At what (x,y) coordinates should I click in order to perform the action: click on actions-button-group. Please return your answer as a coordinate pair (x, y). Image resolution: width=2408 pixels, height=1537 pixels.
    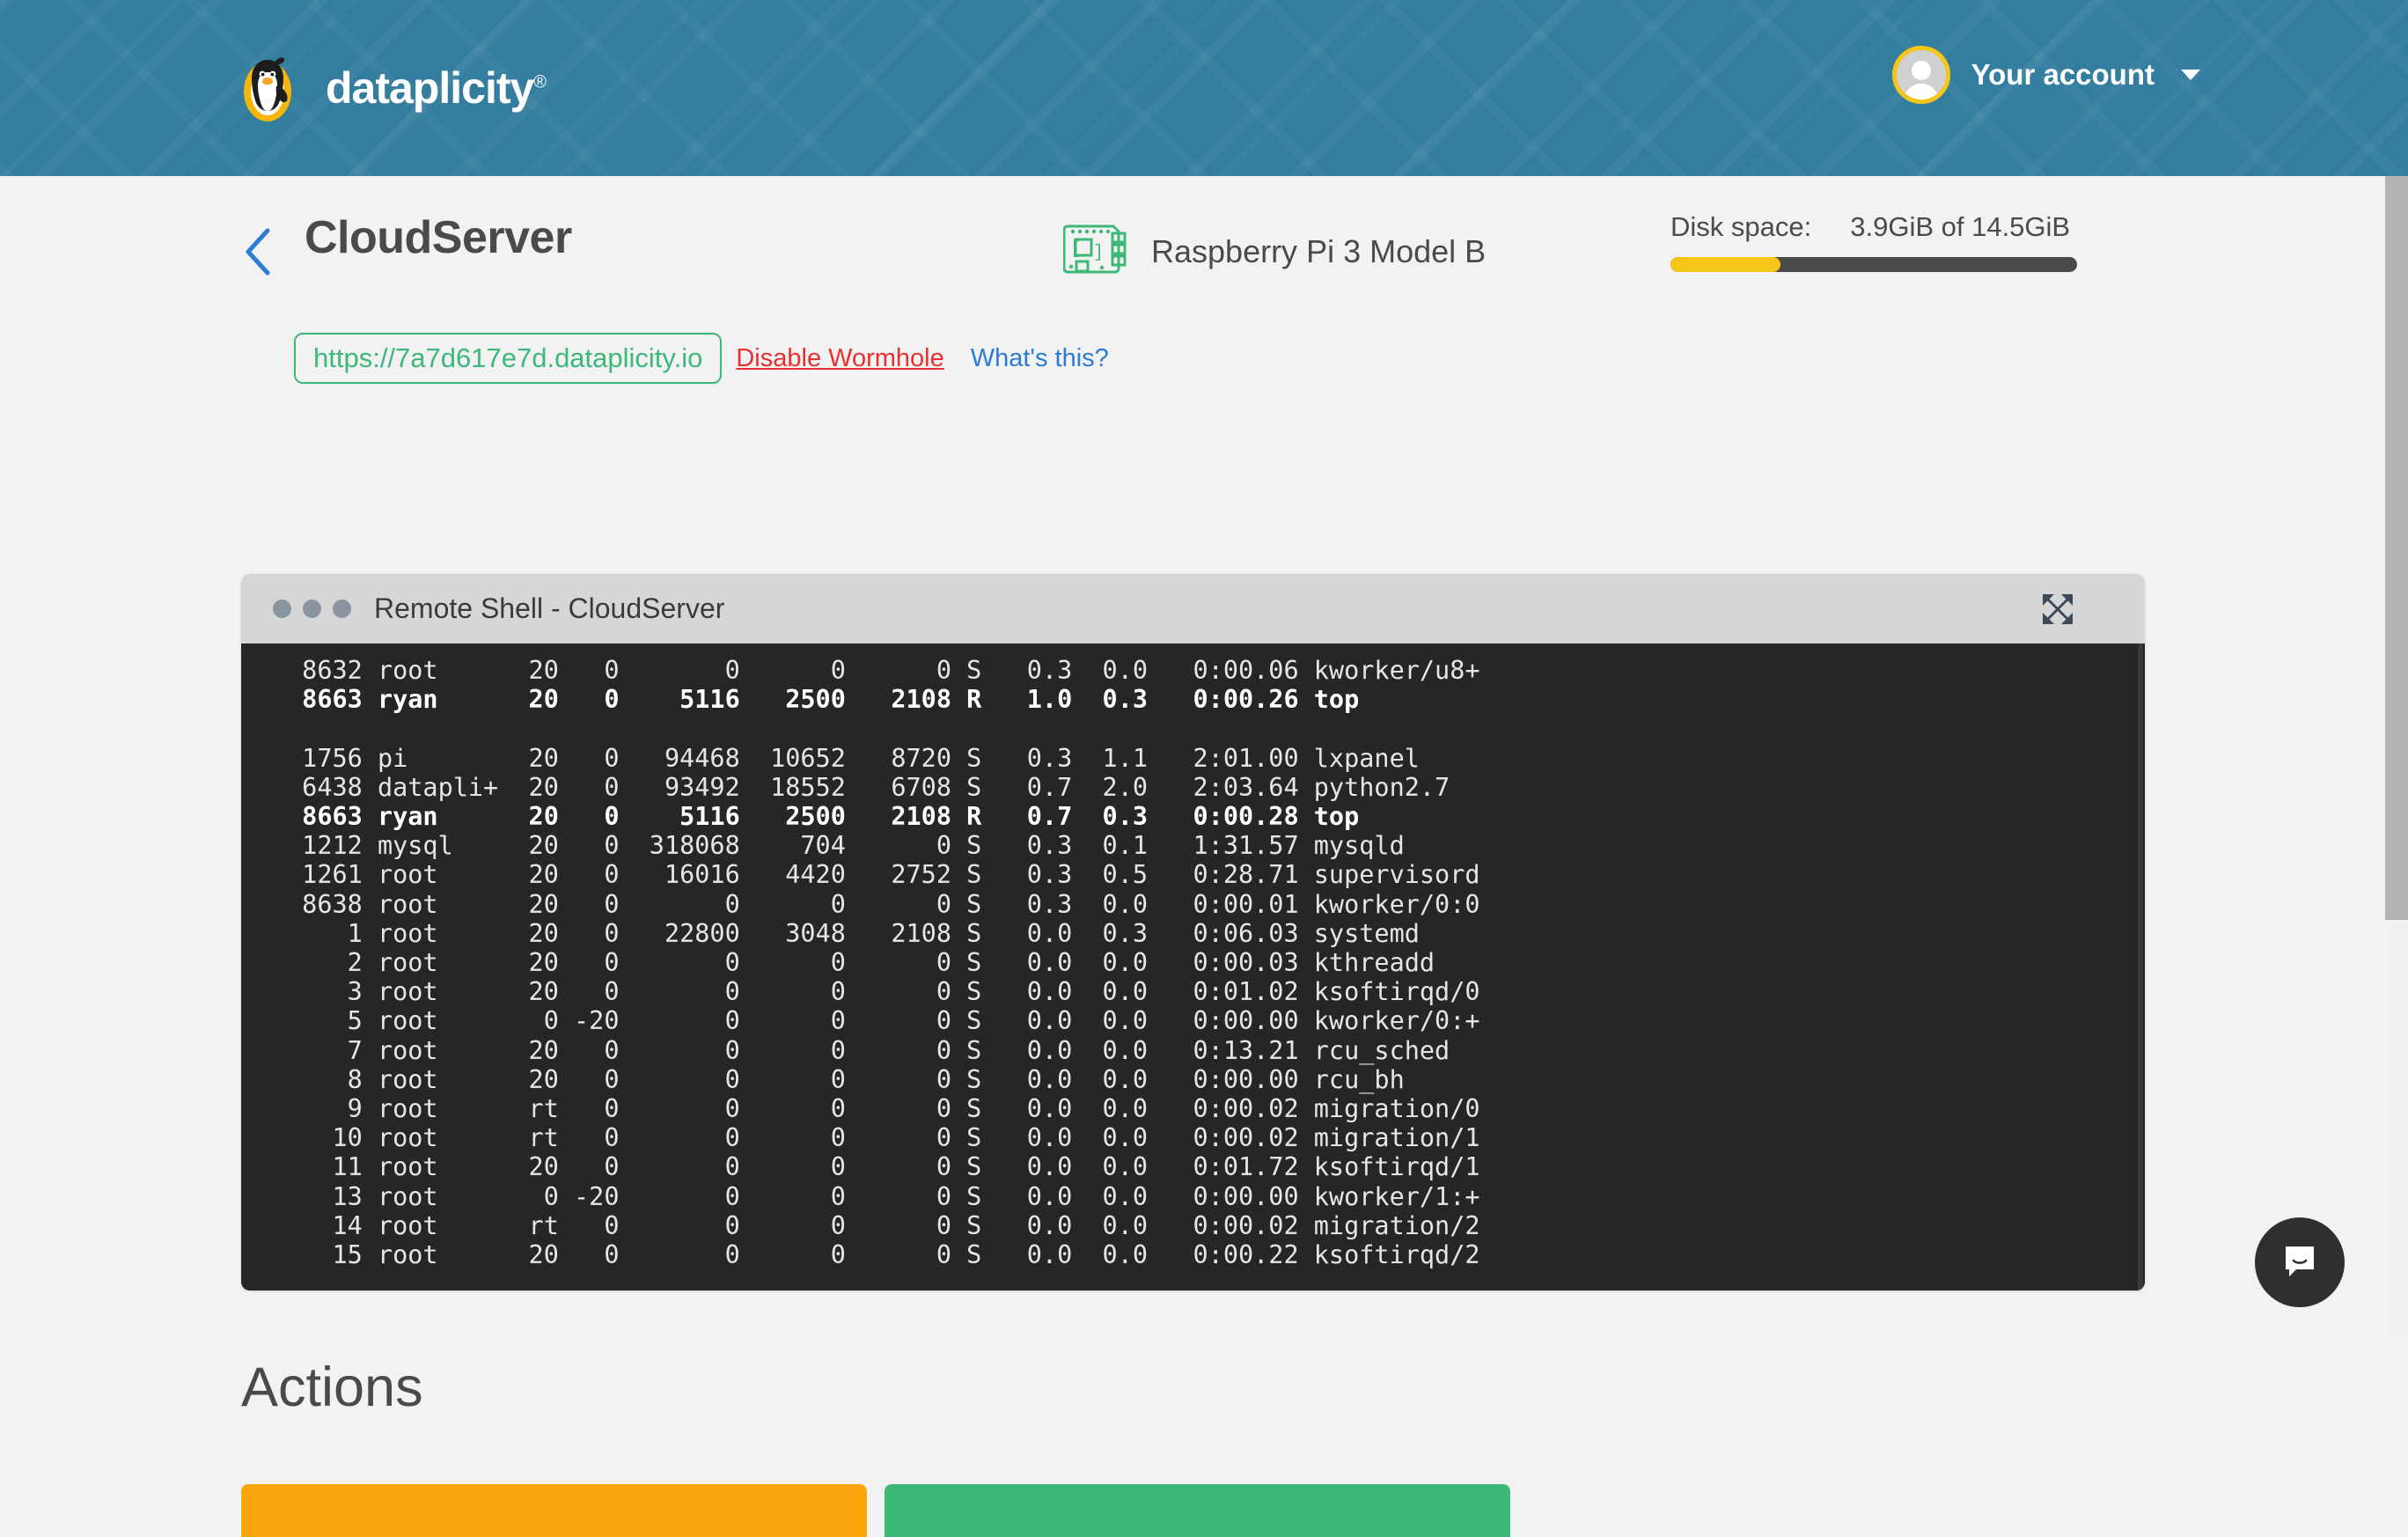
    Looking at the image, I should click on (875, 1511).